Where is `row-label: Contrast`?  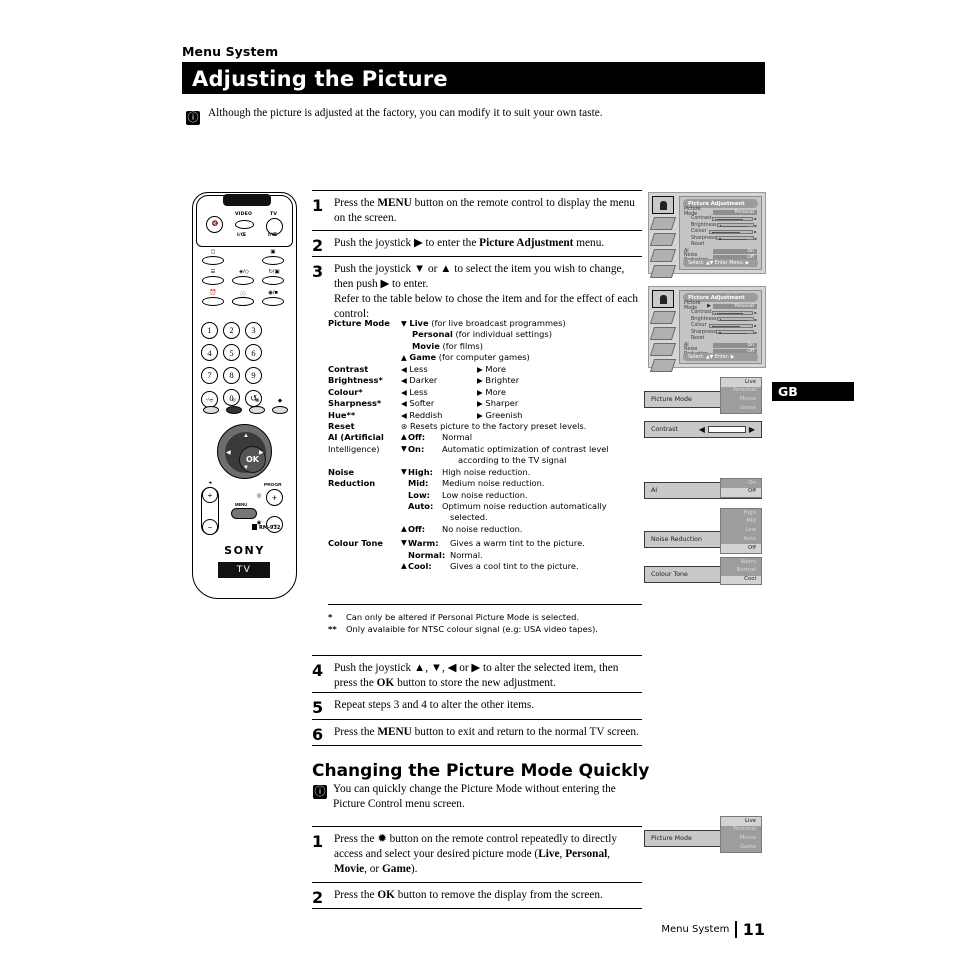
row-label: Contrast is located at coordinates (348, 368).